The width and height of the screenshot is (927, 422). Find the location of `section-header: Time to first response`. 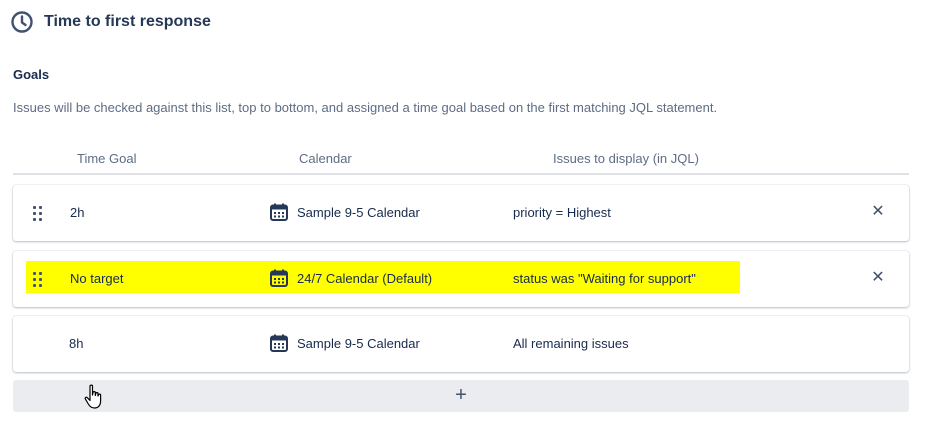

section-header: Time to first response is located at coordinates (110, 22).